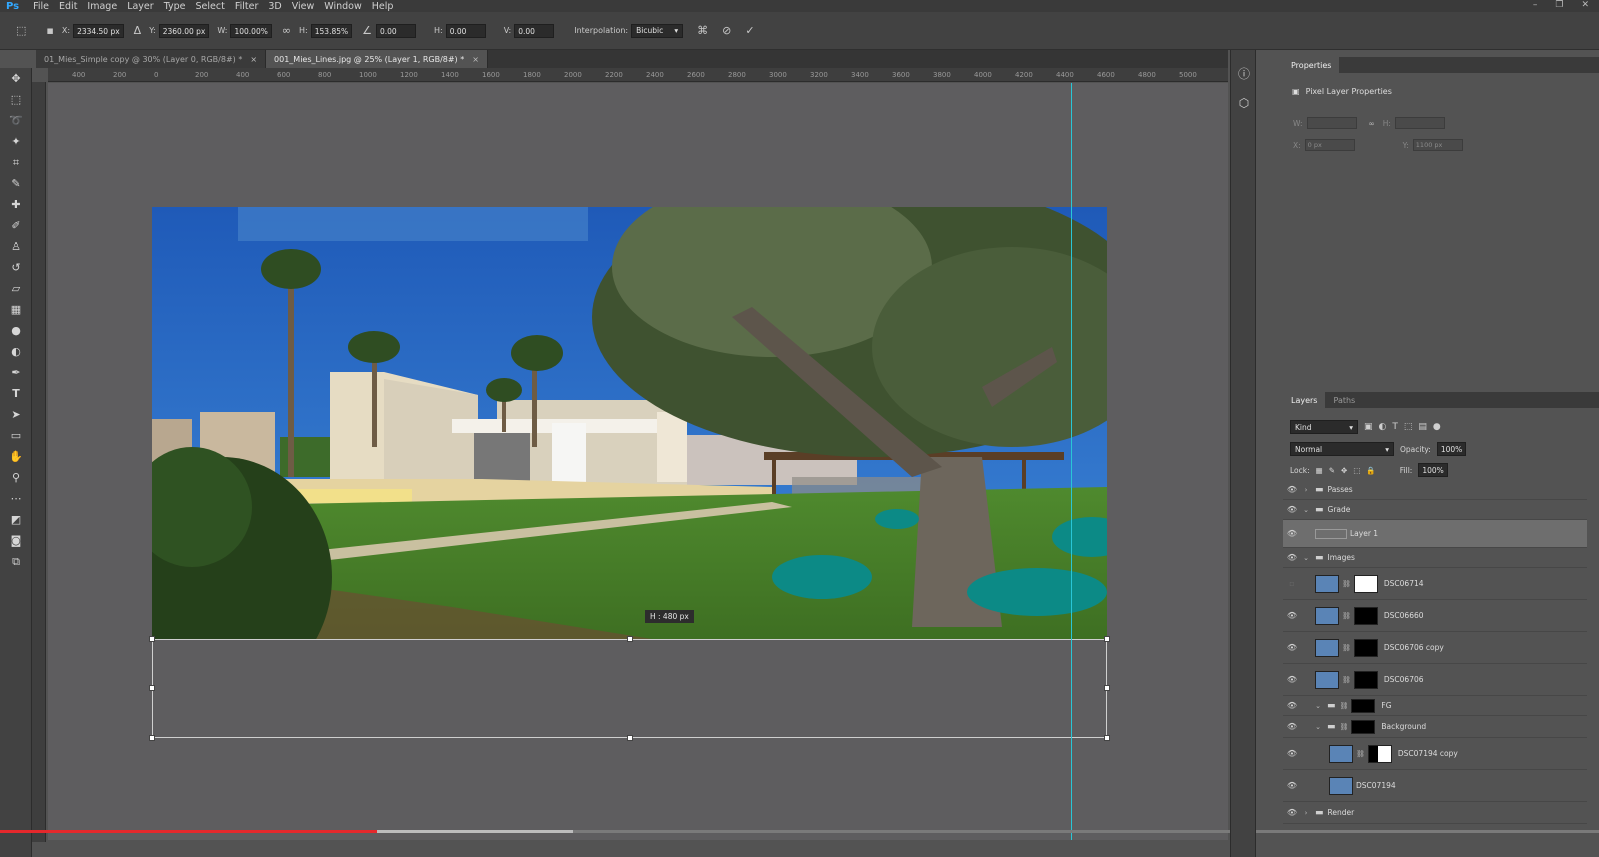 The image size is (1599, 857). I want to click on zoom-tool-icon: ⚲, so click(16, 477).